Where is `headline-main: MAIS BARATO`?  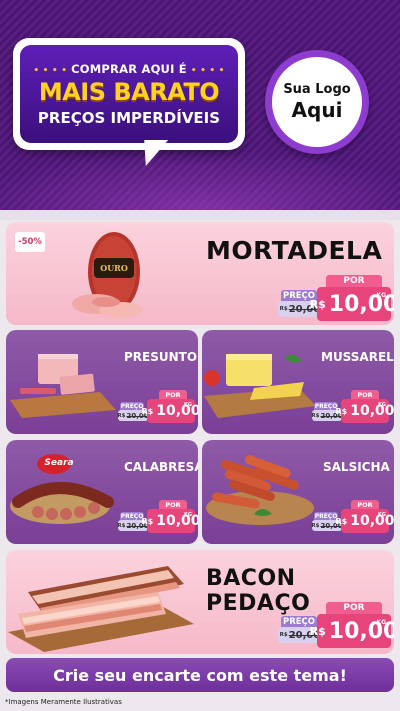
headline-main: MAIS BARATO is located at coordinates (129, 91).